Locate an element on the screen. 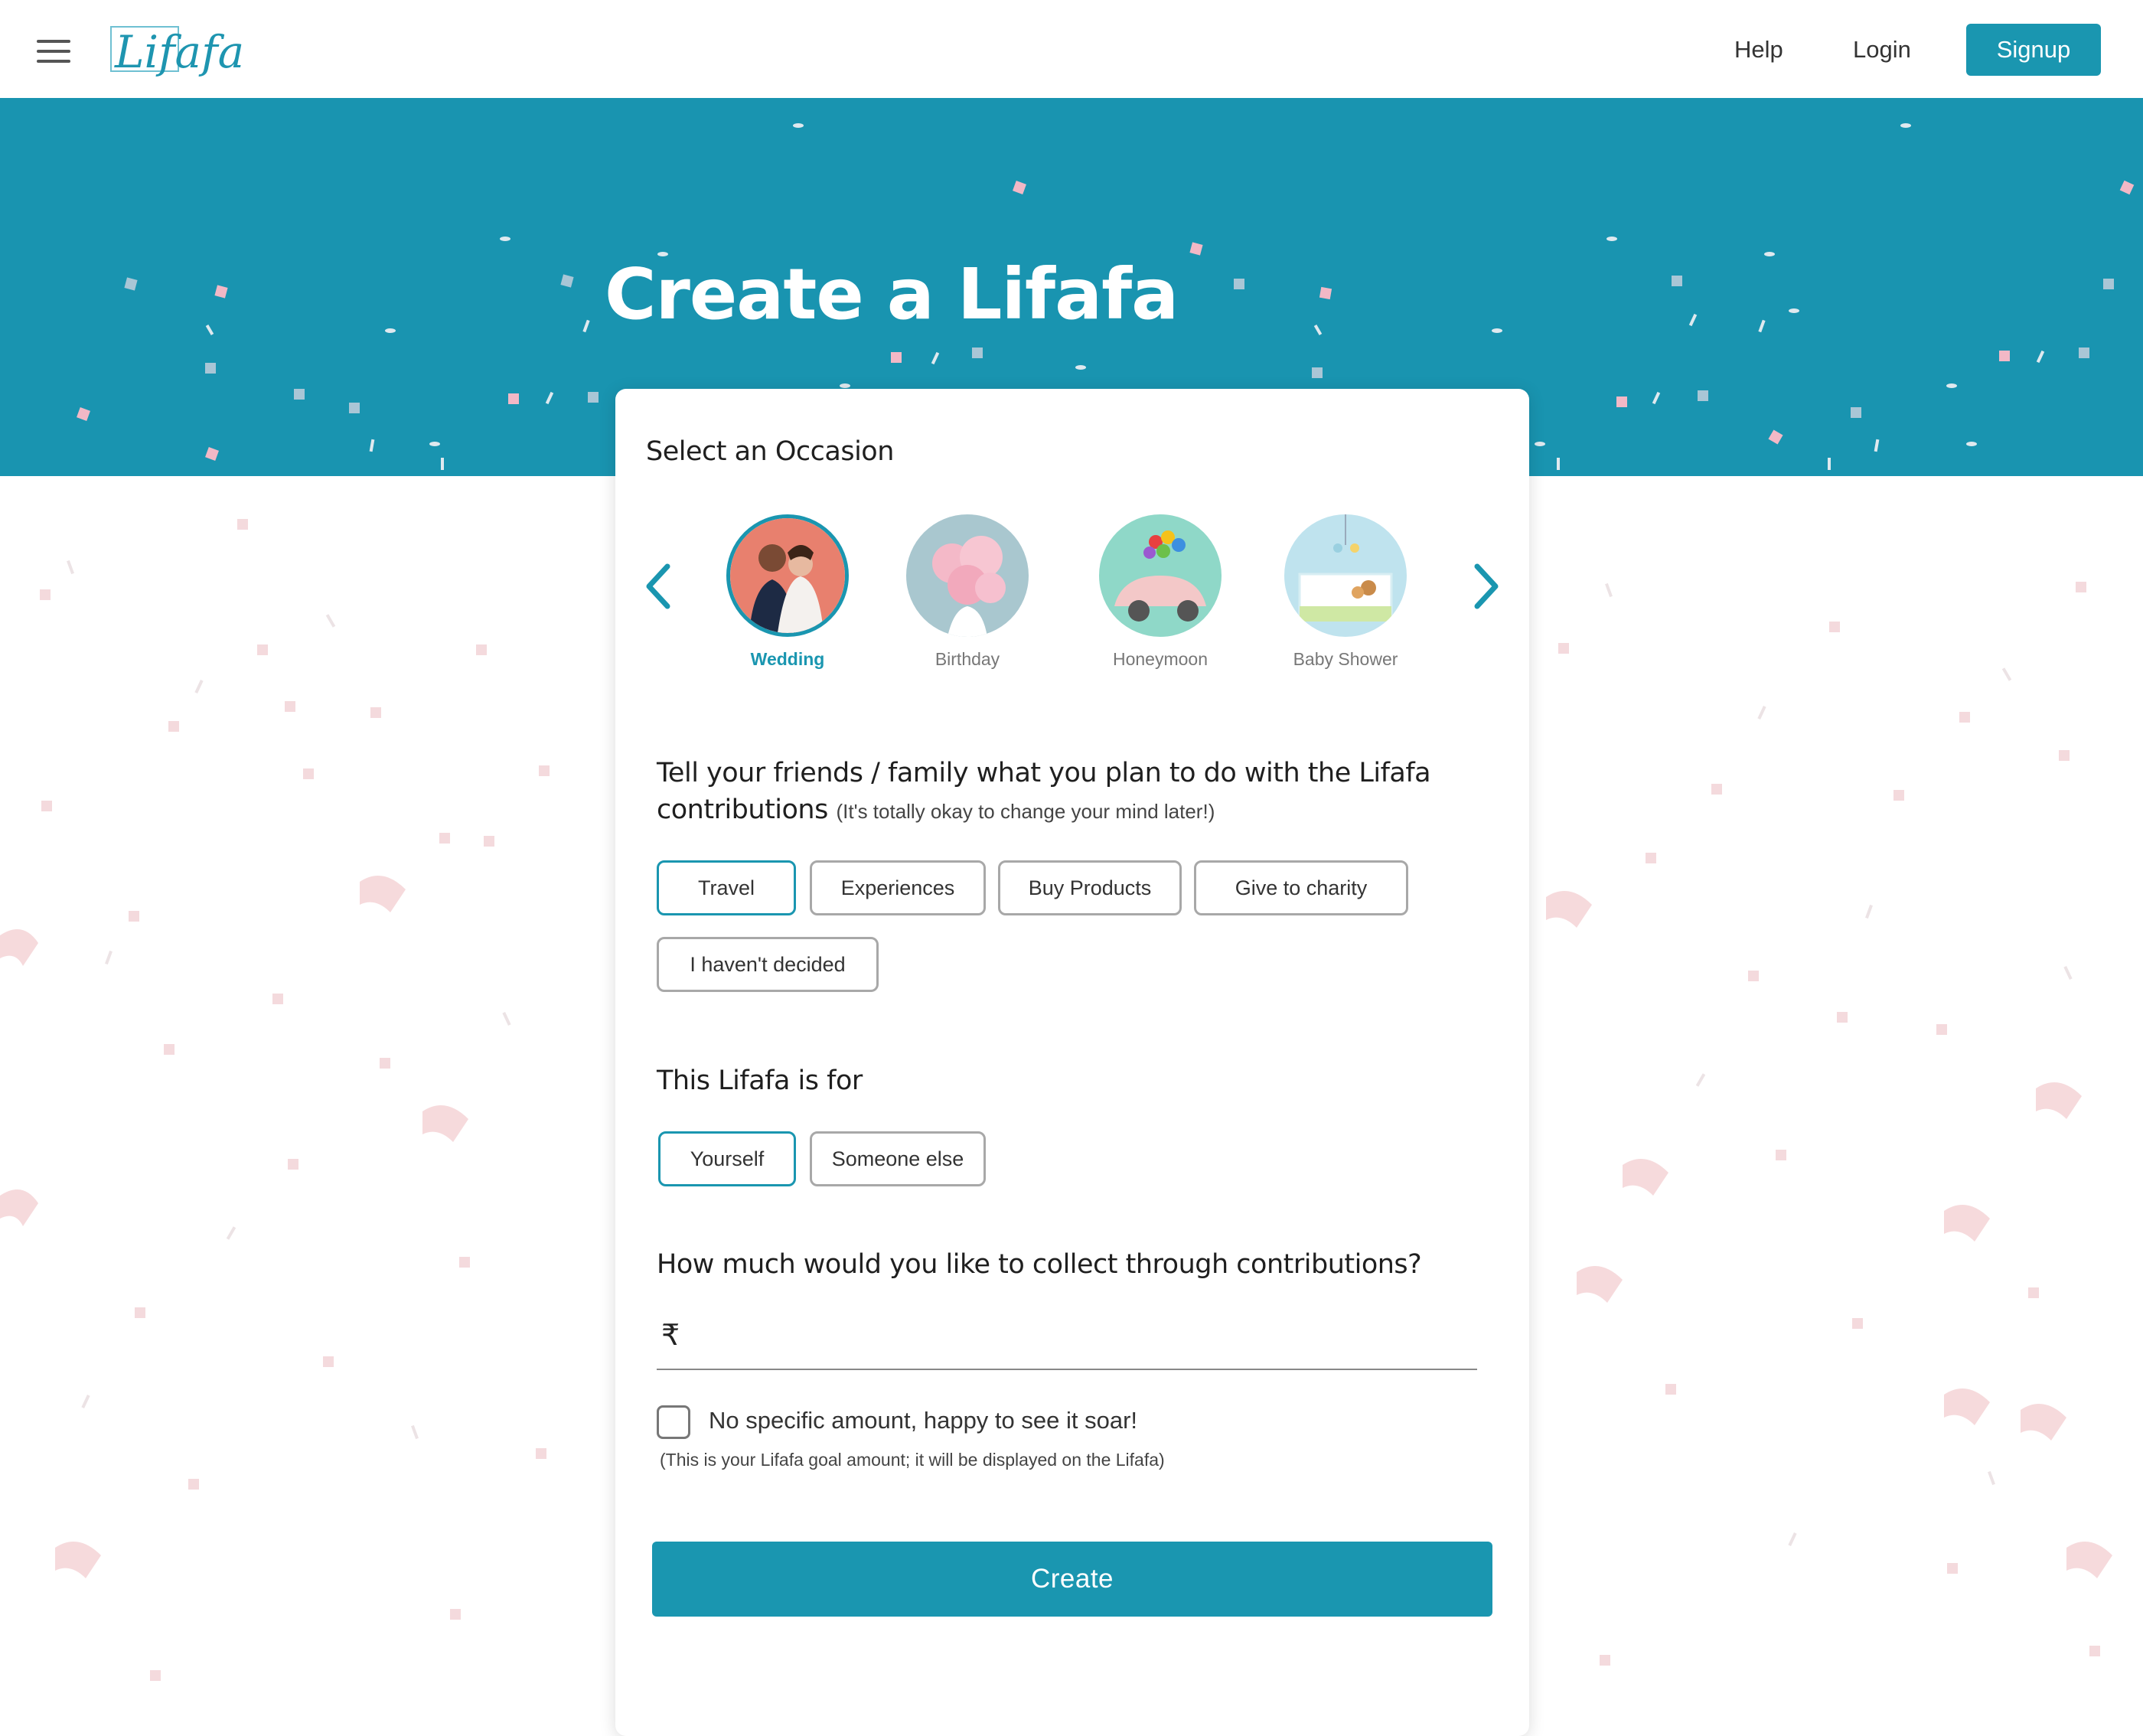 This screenshot has width=2143, height=1736. lifafa-logo: Lifafa is located at coordinates (177, 52).